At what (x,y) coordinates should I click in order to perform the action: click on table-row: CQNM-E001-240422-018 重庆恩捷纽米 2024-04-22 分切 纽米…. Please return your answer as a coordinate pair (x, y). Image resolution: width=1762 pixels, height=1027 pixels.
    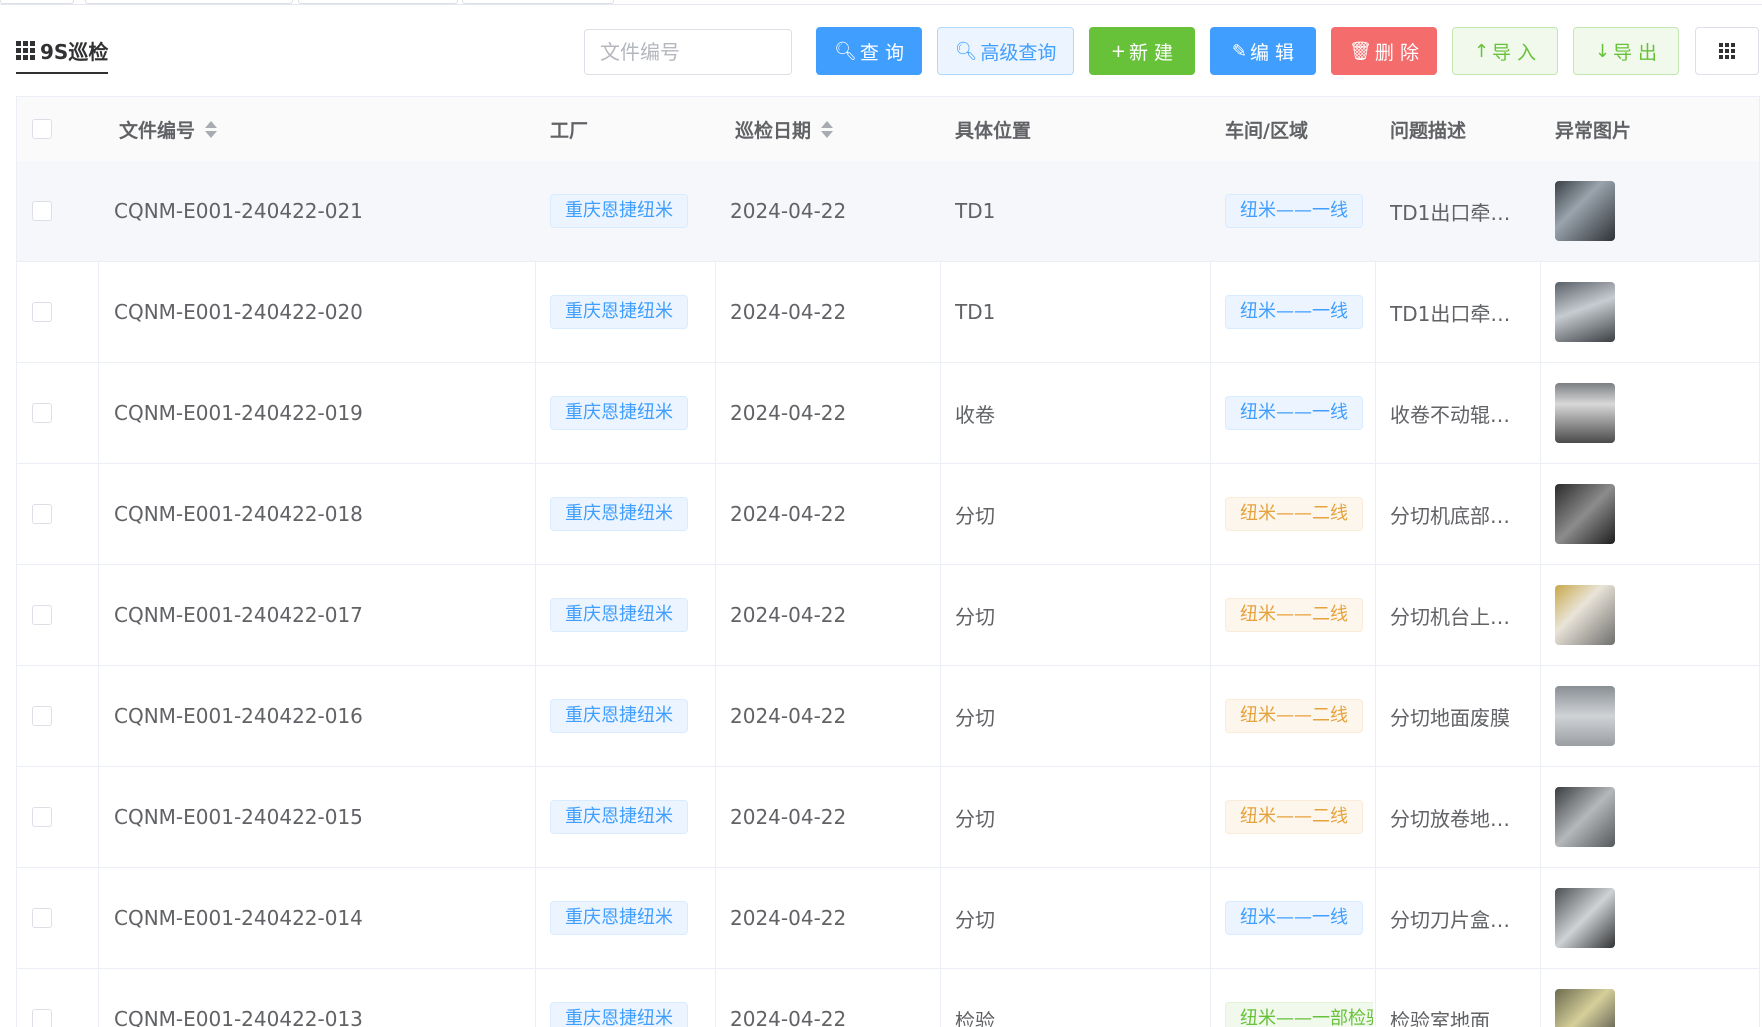
    Looking at the image, I should click on (888, 514).